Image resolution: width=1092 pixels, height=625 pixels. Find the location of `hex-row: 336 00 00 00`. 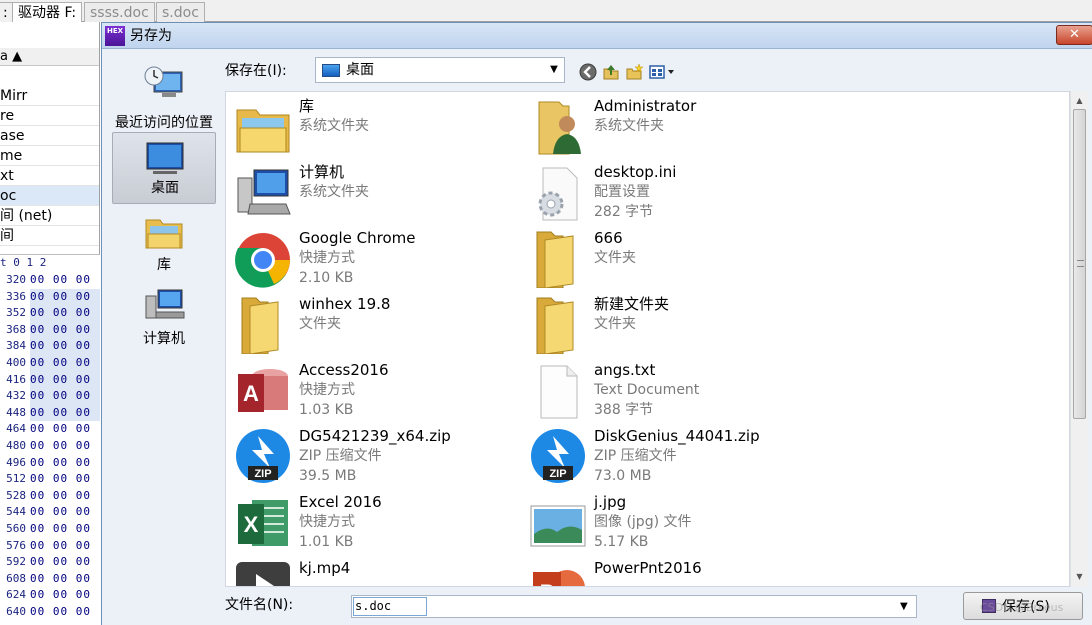

hex-row: 336 00 00 00 is located at coordinates (50, 297).